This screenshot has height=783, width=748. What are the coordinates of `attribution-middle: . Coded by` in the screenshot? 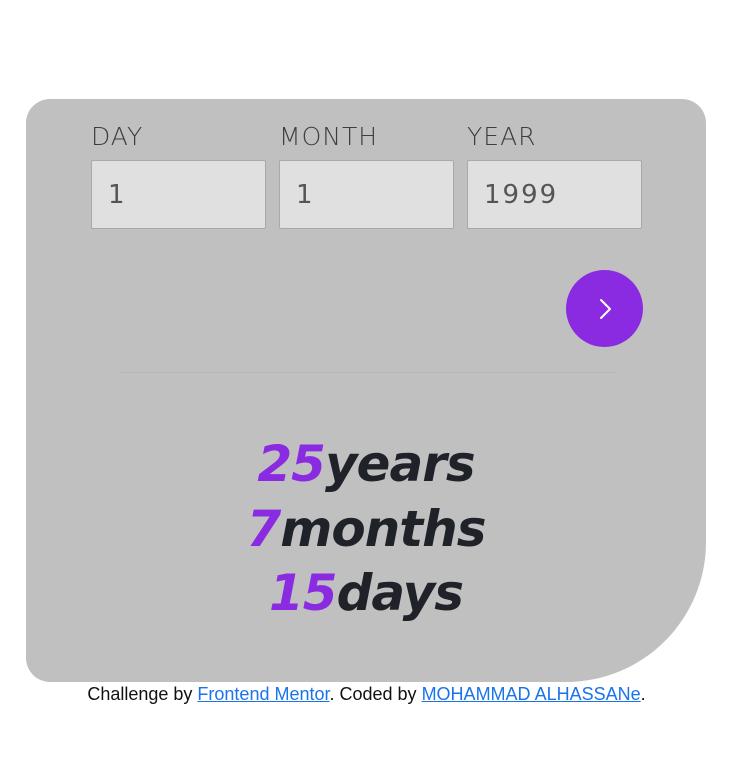 It's located at (375, 694).